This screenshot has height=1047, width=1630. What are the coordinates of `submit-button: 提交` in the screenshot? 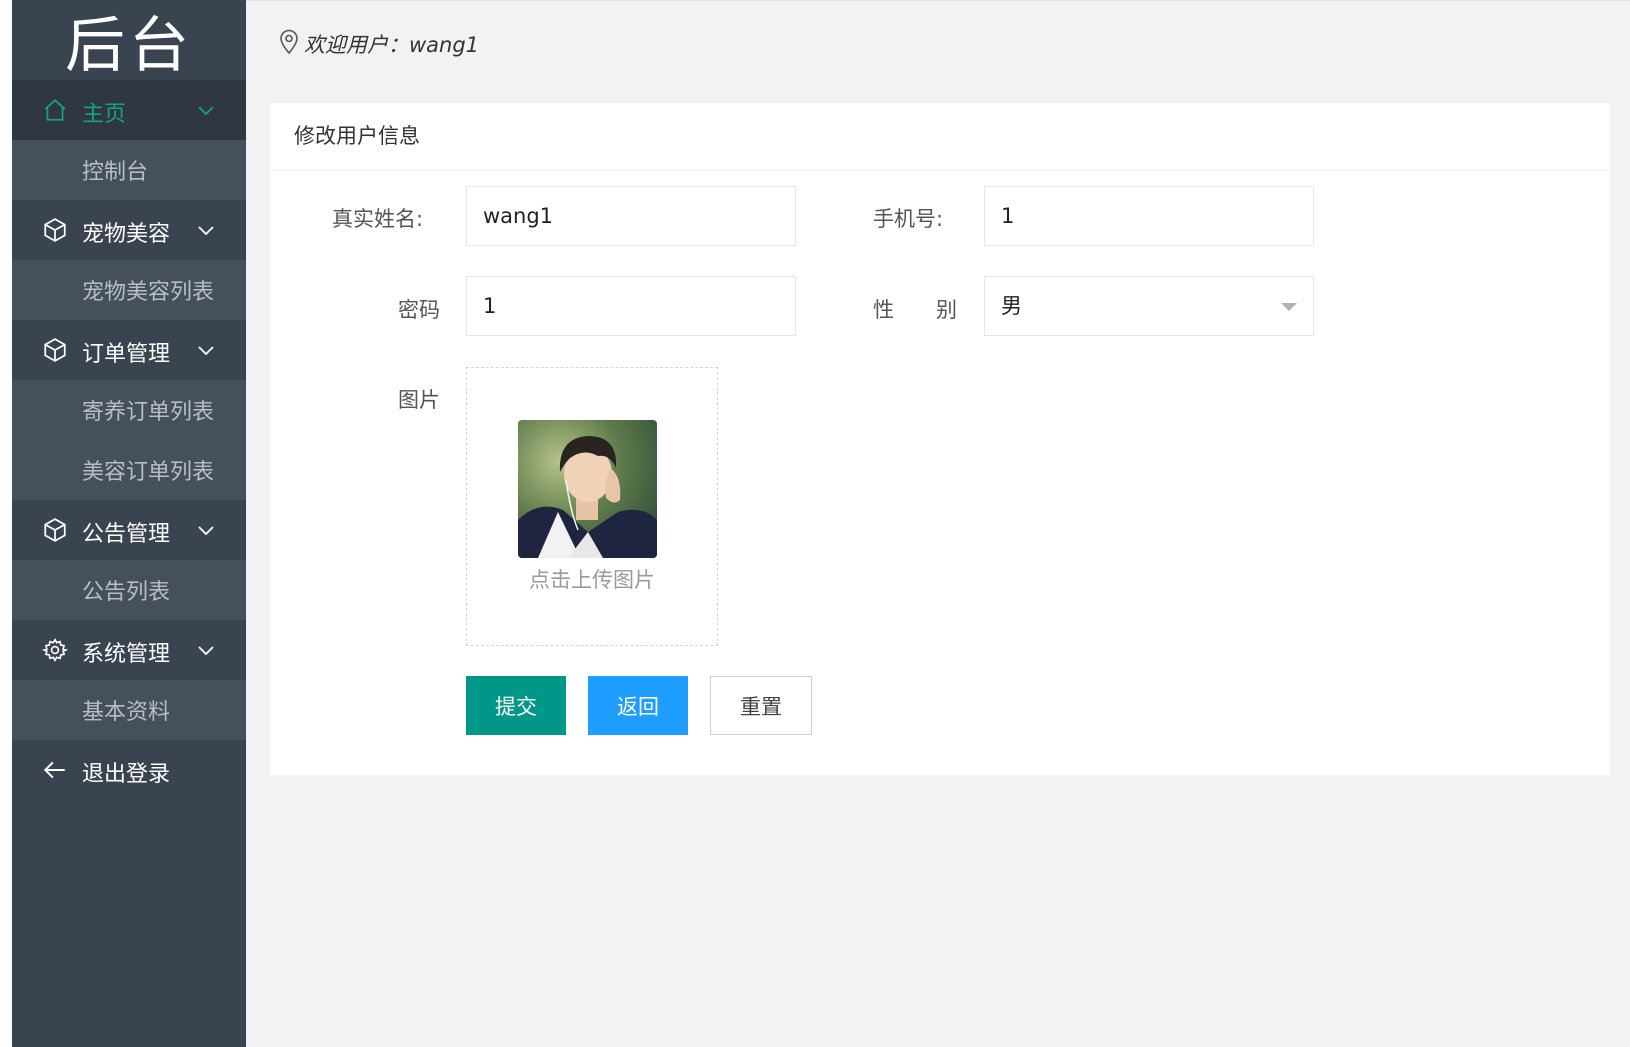 It's located at (516, 705).